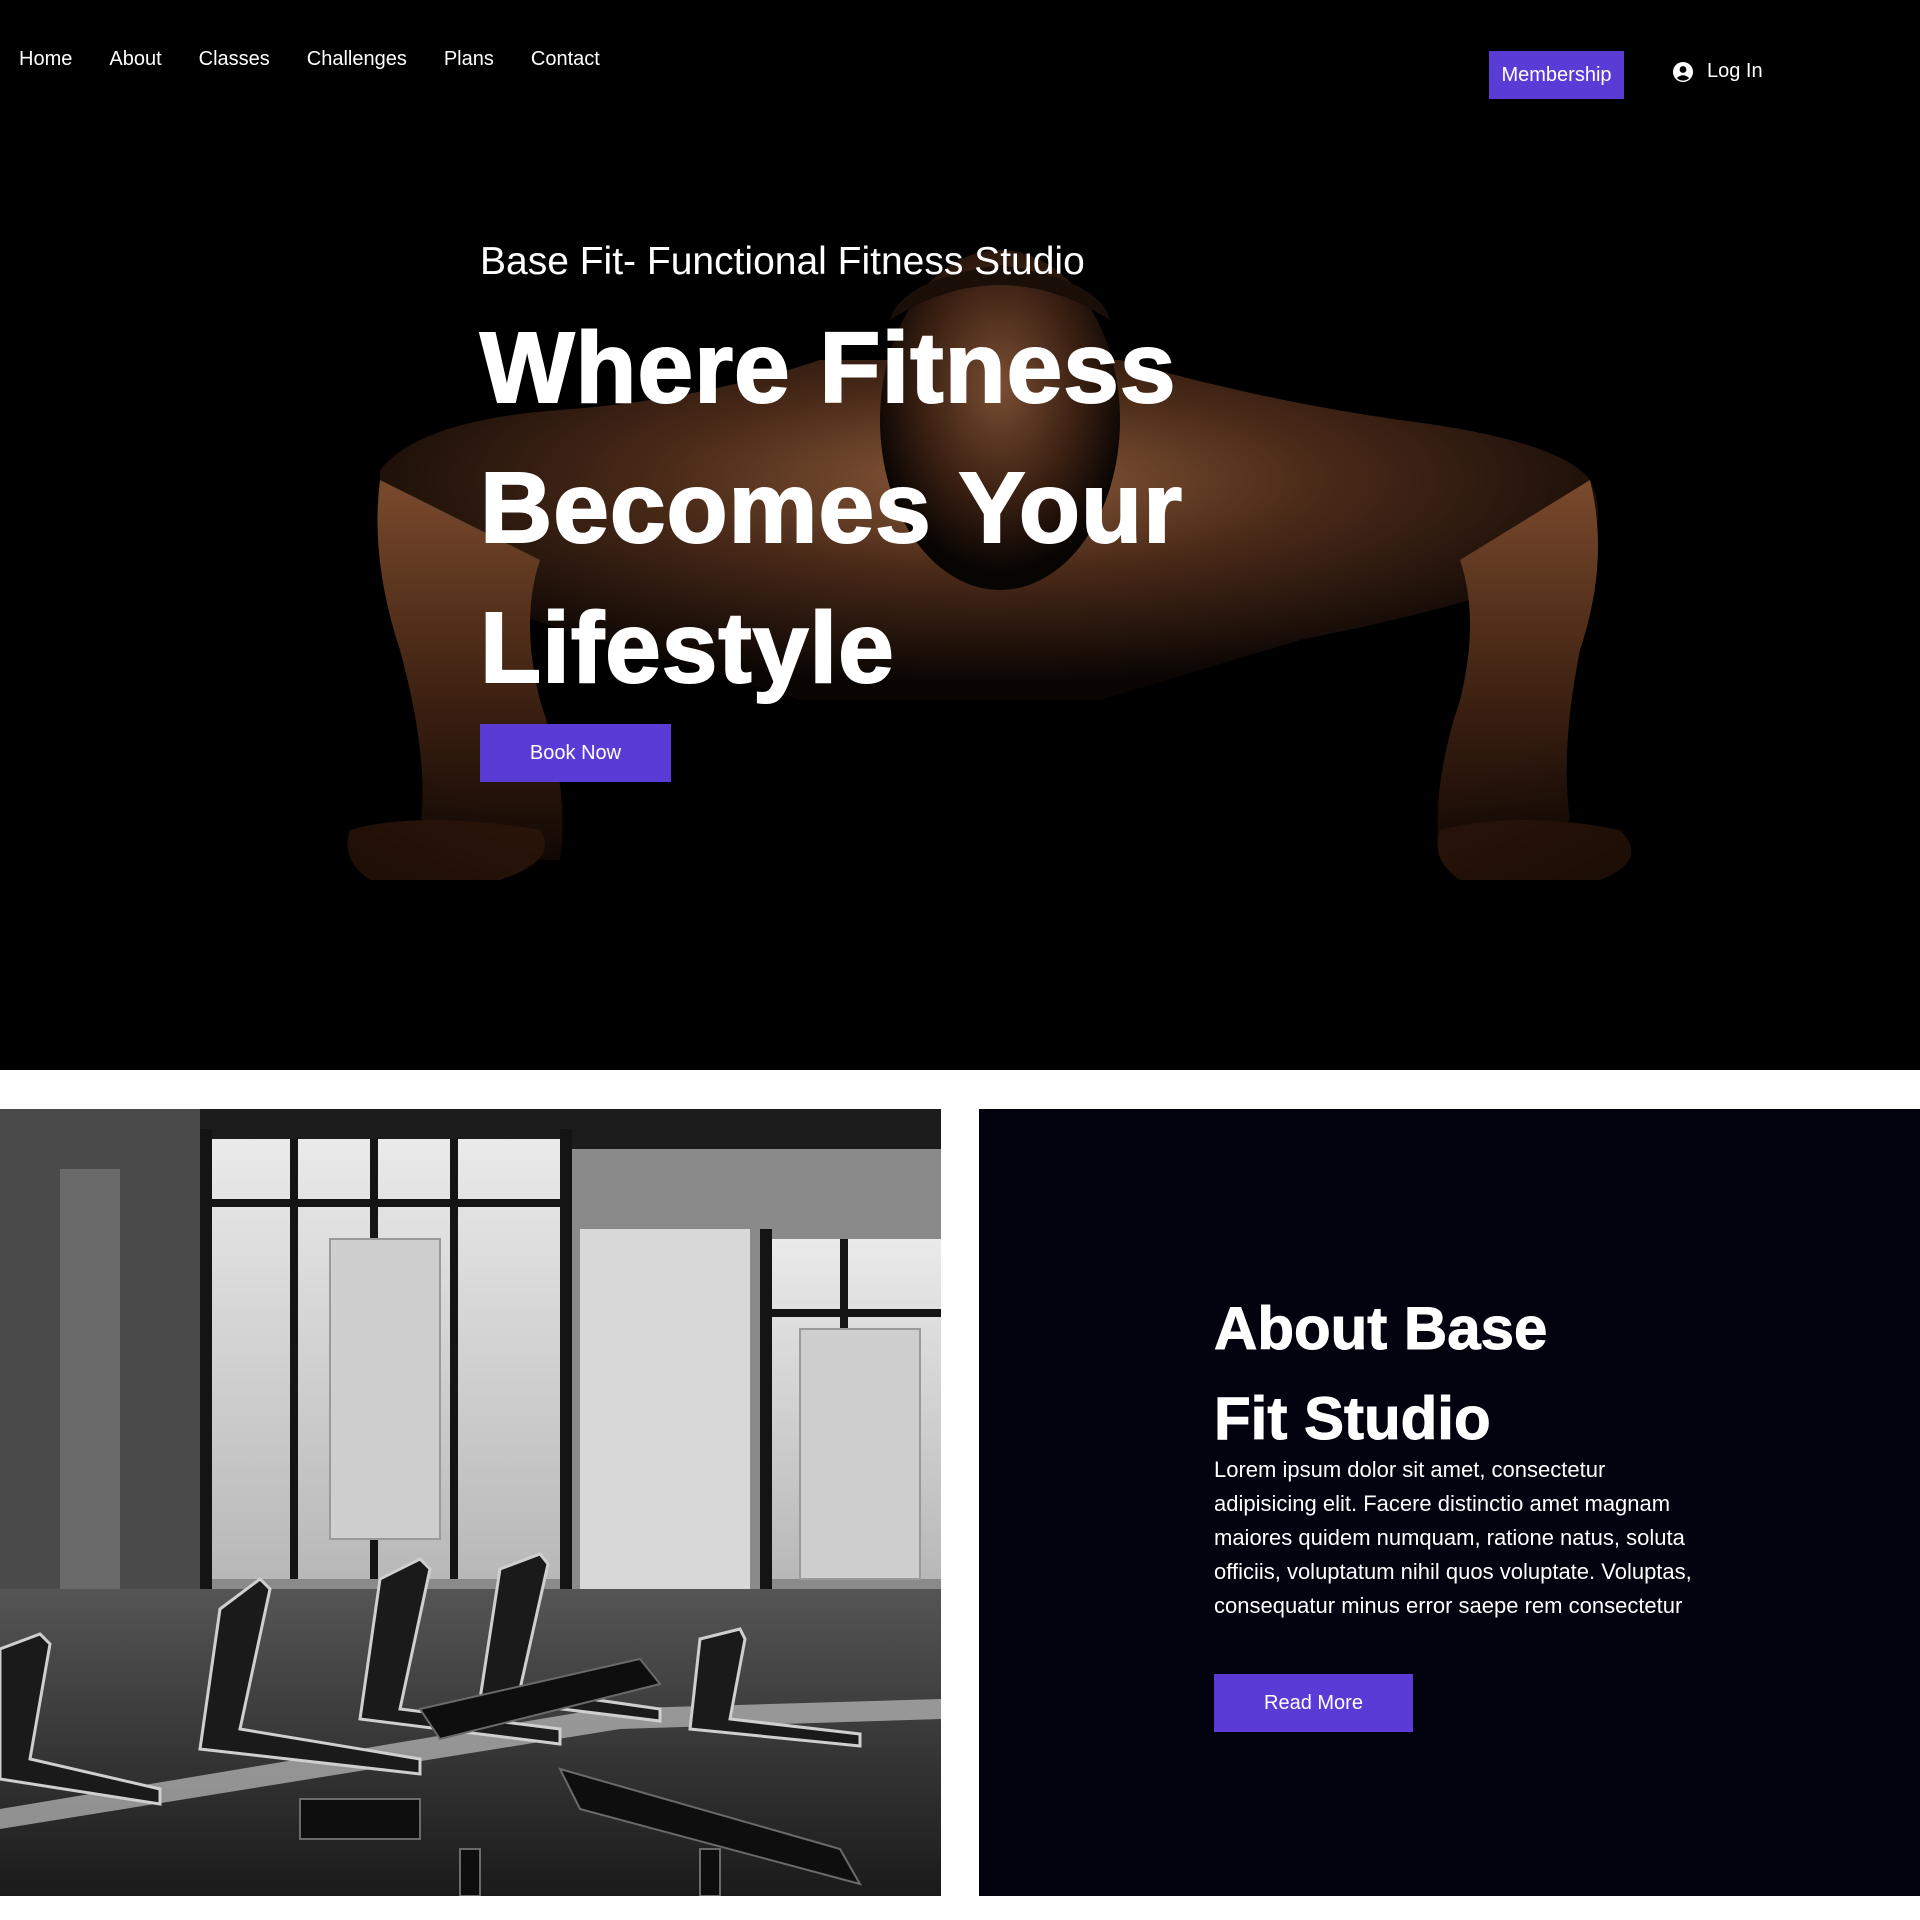  What do you see at coordinates (687, 648) in the screenshot?
I see `hero-title-line: Lifestyle` at bounding box center [687, 648].